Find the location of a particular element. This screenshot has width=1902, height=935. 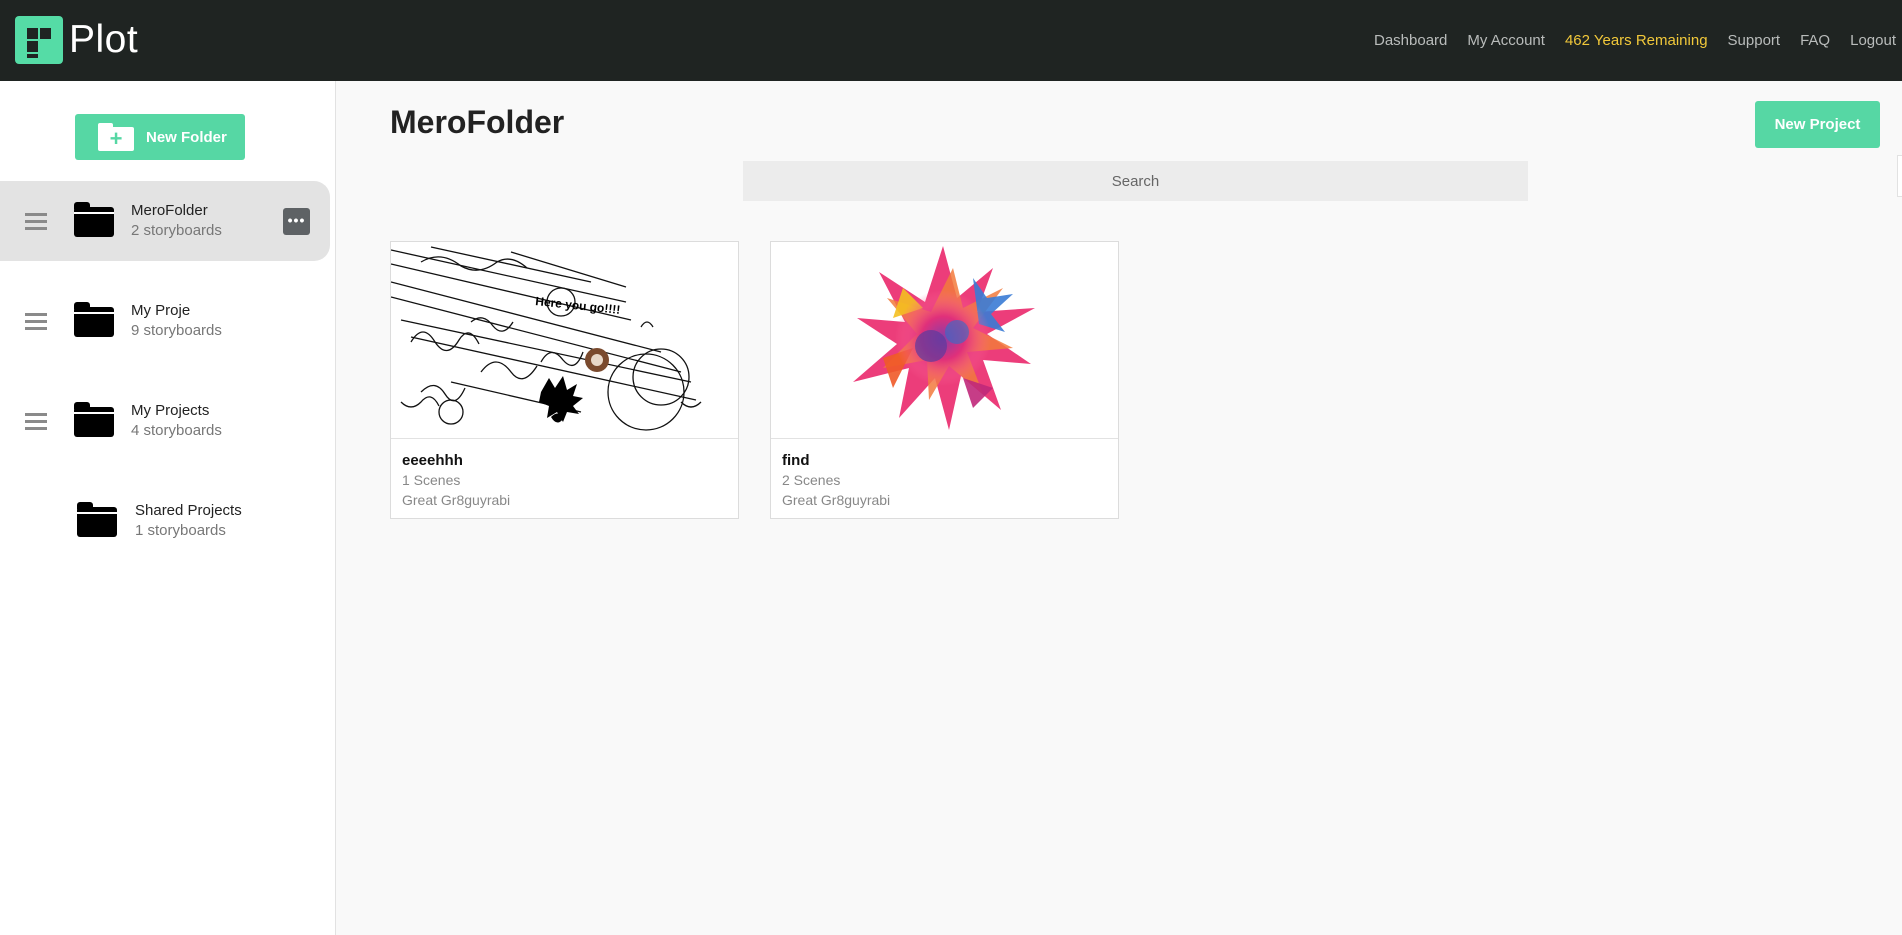

nav-logout: Logout is located at coordinates (1873, 40).